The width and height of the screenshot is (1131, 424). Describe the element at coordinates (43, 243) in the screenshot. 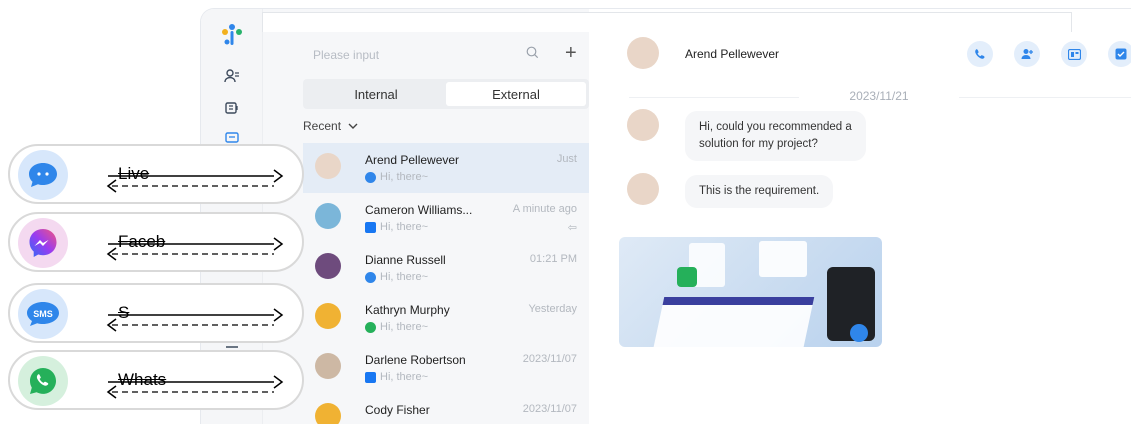

I see `messenger-icon` at that location.